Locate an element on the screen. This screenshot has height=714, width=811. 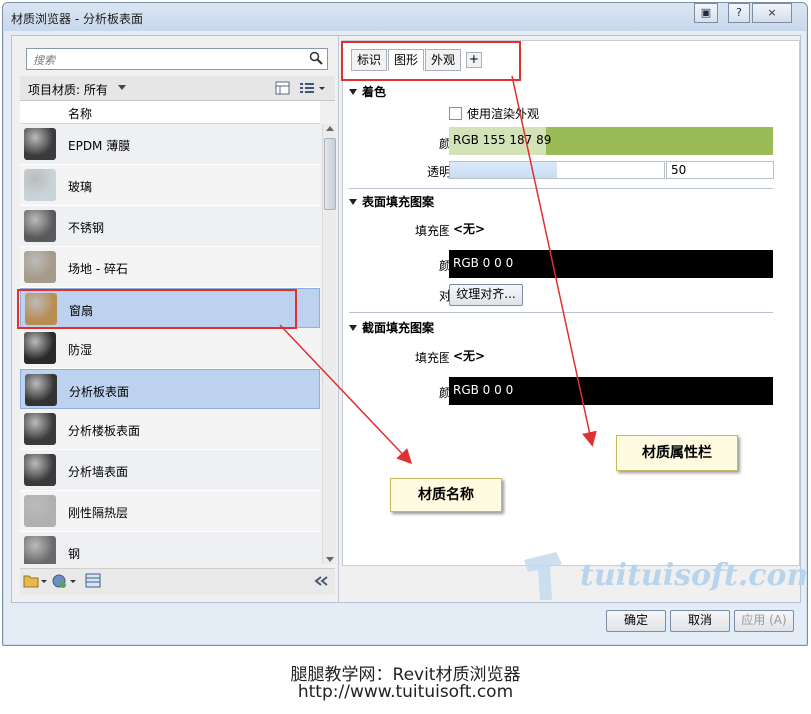
arrow-to-properties is located at coordinates (554, 261).